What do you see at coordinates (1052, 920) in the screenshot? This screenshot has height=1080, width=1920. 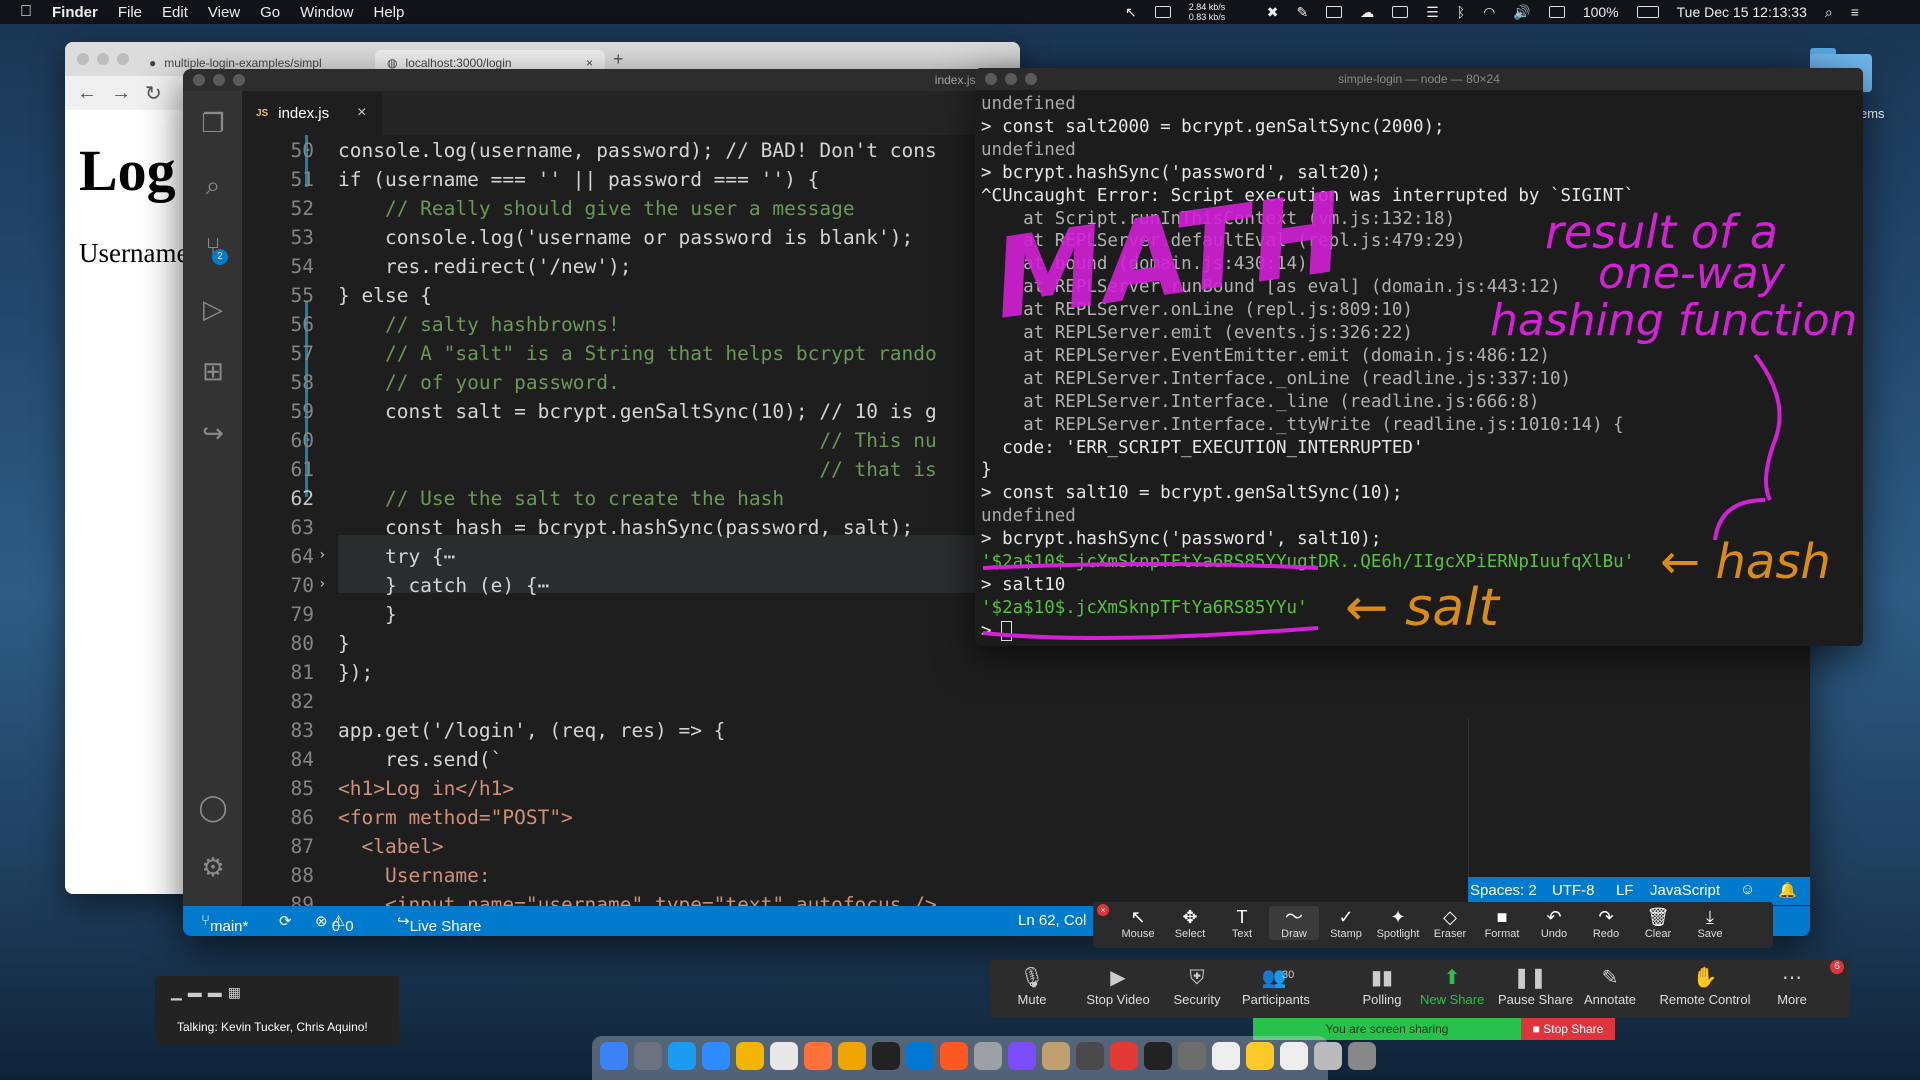 I see `cursor-position: Ln 62, Col` at bounding box center [1052, 920].